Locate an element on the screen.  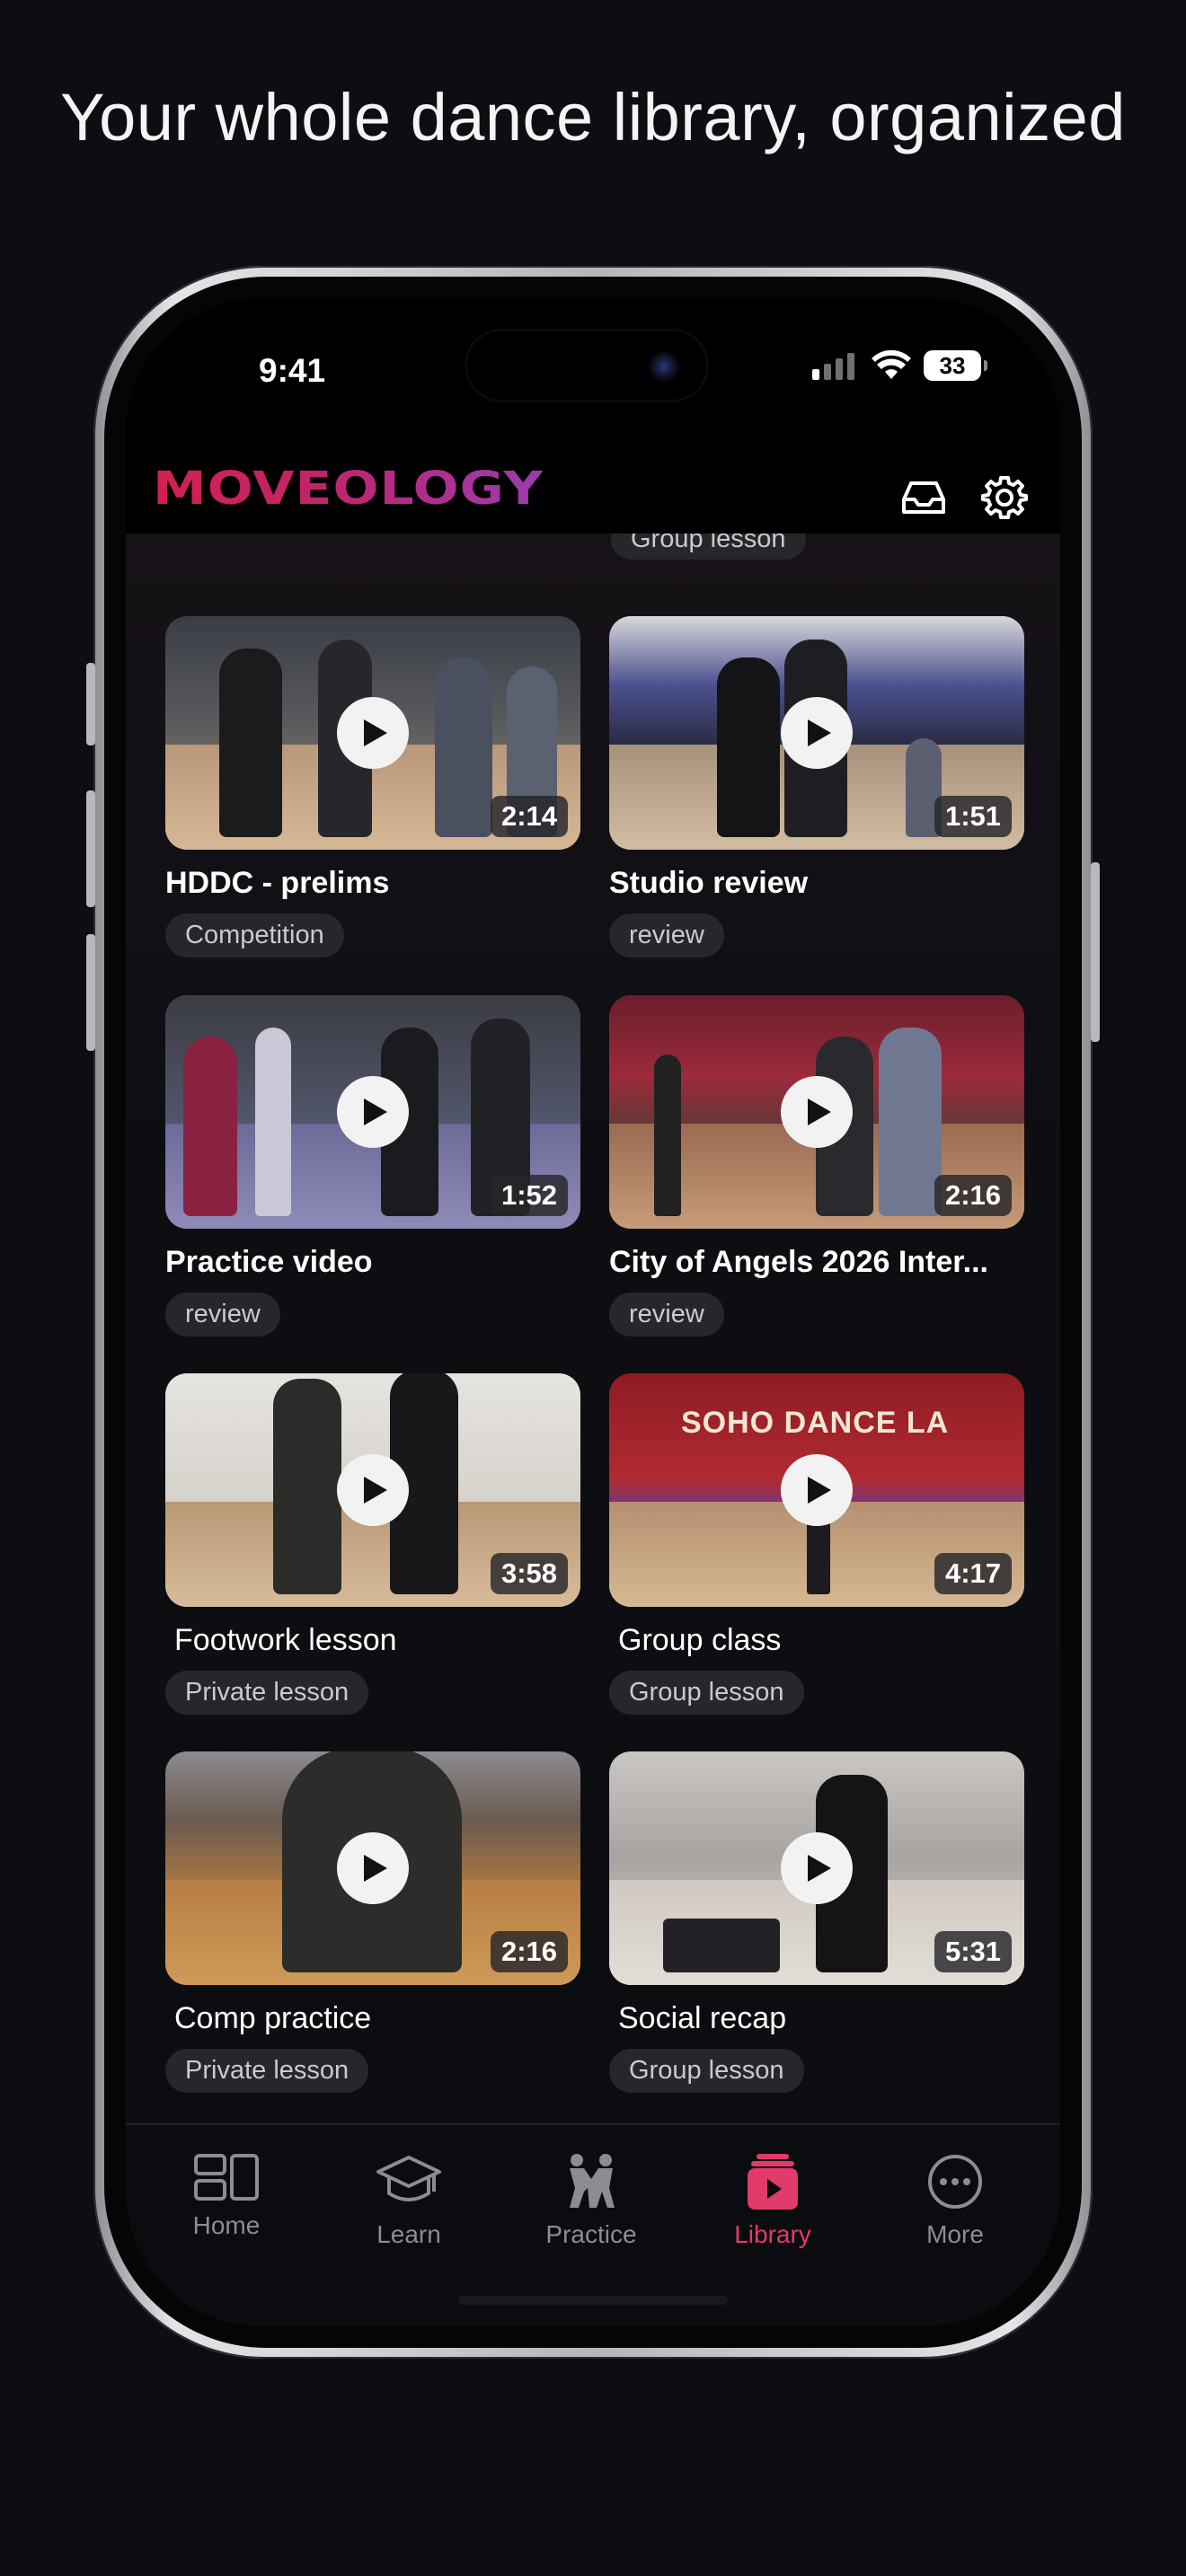
video-thumbnail: 5:31 is located at coordinates (816, 1868).